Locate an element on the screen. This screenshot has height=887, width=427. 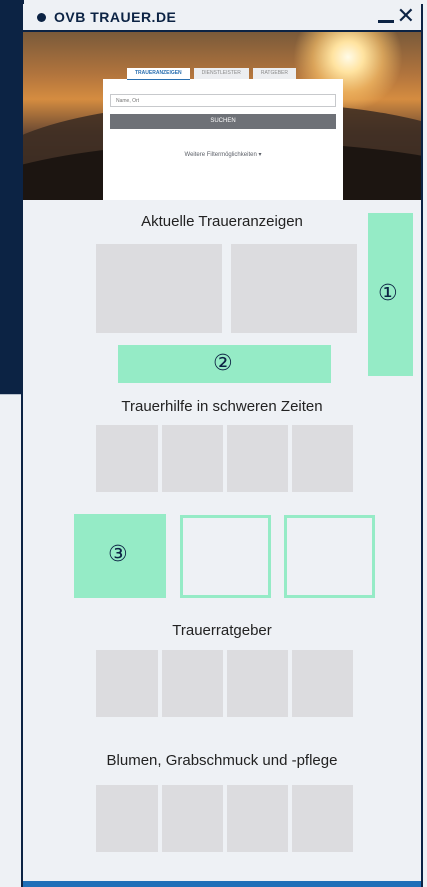
search-button: SUCHEN is located at coordinates (223, 121).